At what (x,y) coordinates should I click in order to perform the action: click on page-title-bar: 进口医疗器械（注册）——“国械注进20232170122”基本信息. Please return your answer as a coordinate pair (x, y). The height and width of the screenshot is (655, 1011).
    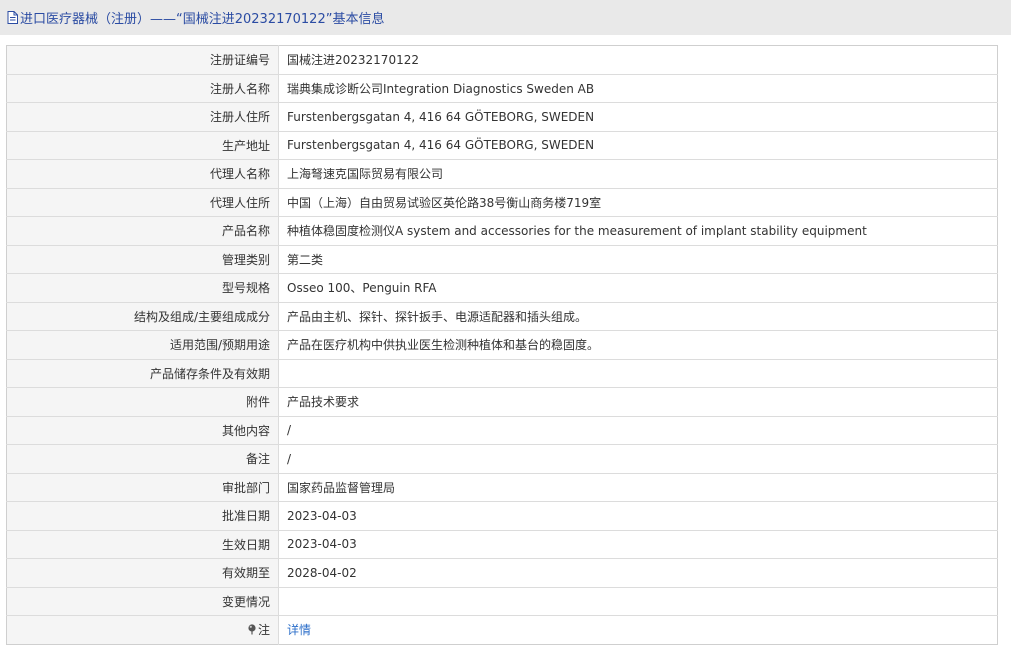
    Looking at the image, I should click on (505, 17).